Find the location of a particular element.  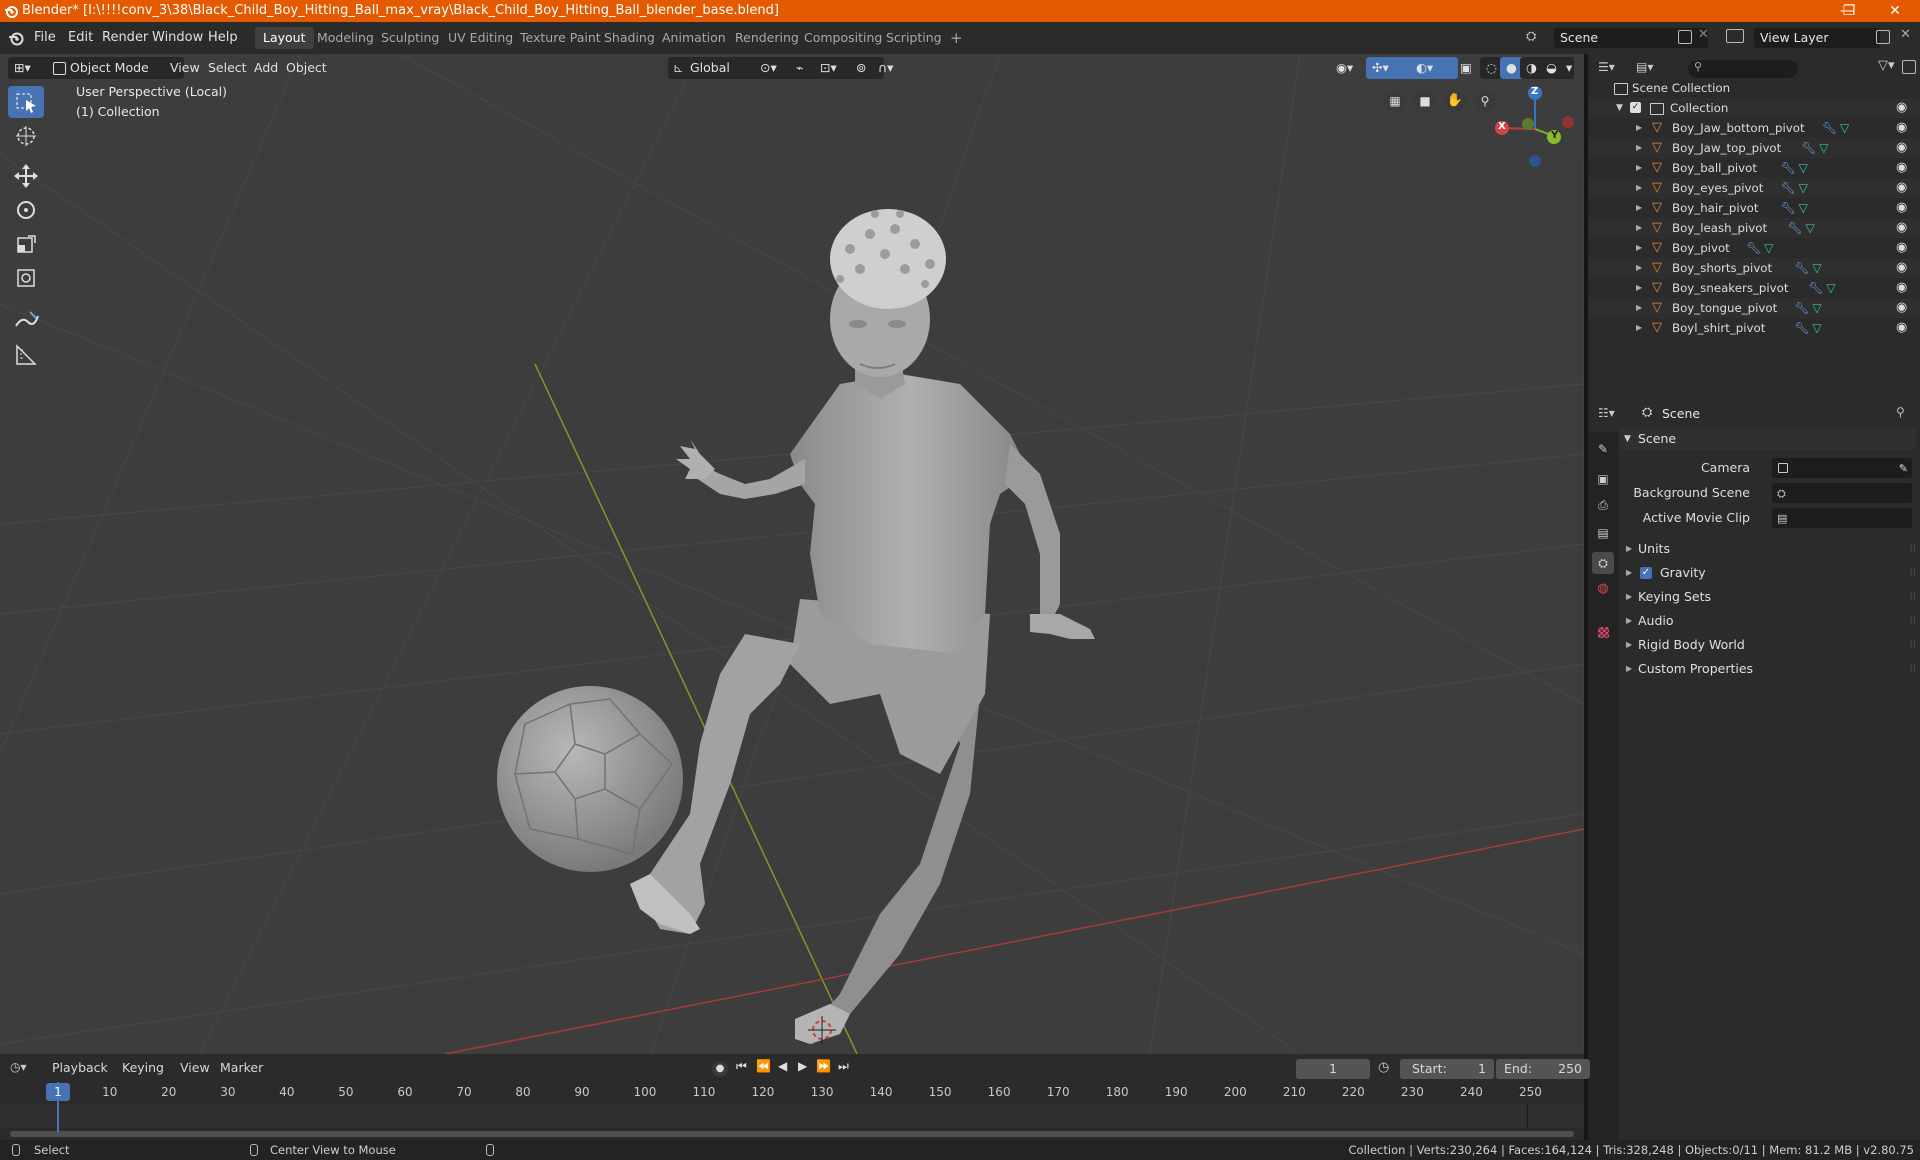

outliner-object-row: ▶ ▽ Boy_tongue_pivot 🔧︎ ▽ ◉ is located at coordinates (1754, 308).